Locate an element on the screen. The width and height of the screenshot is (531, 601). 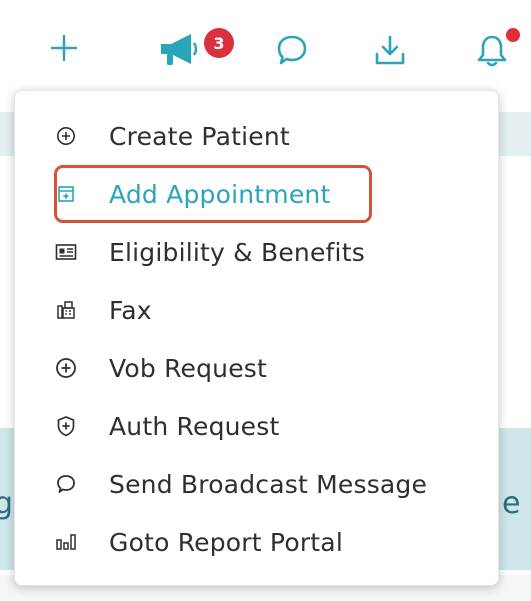
menu-item-label: Goto Report Portal is located at coordinates (226, 542).